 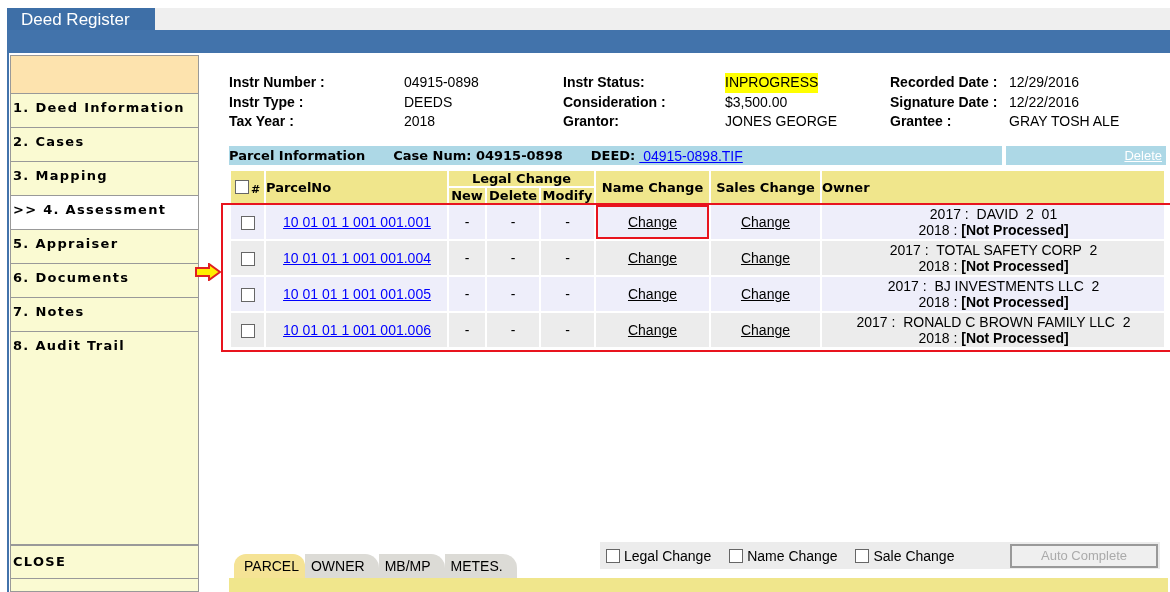 What do you see at coordinates (428, 102) in the screenshot?
I see `field-value: DEEDS` at bounding box center [428, 102].